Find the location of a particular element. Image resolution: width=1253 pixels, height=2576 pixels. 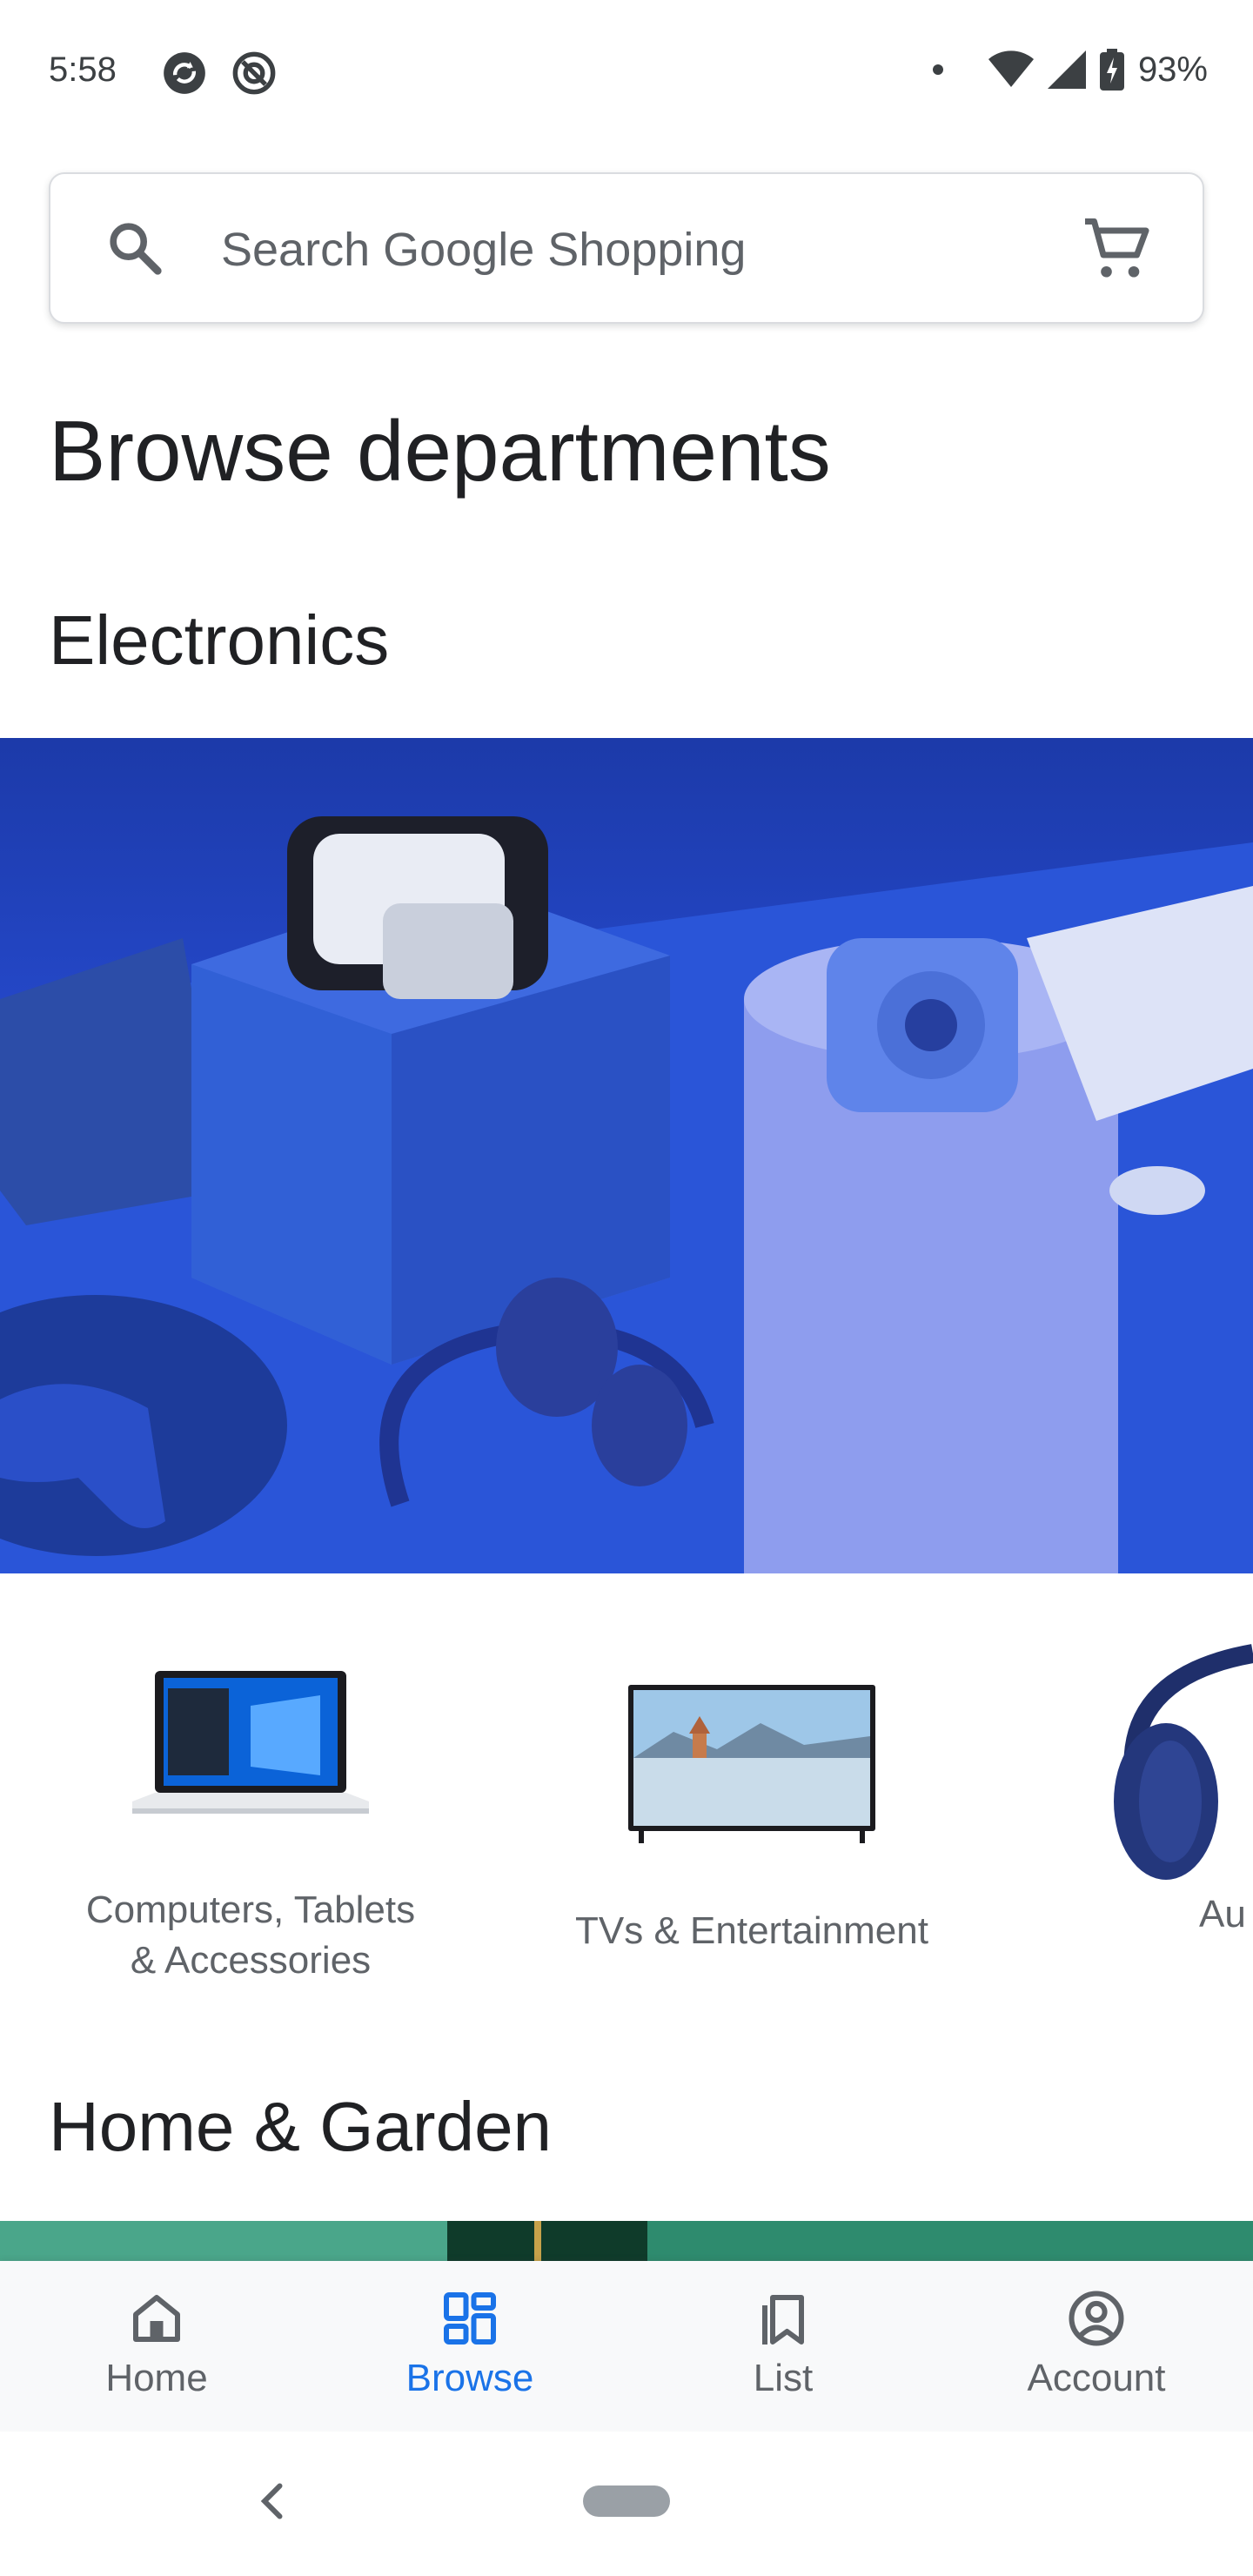

nav-label-browse: Browse is located at coordinates (470, 2378).